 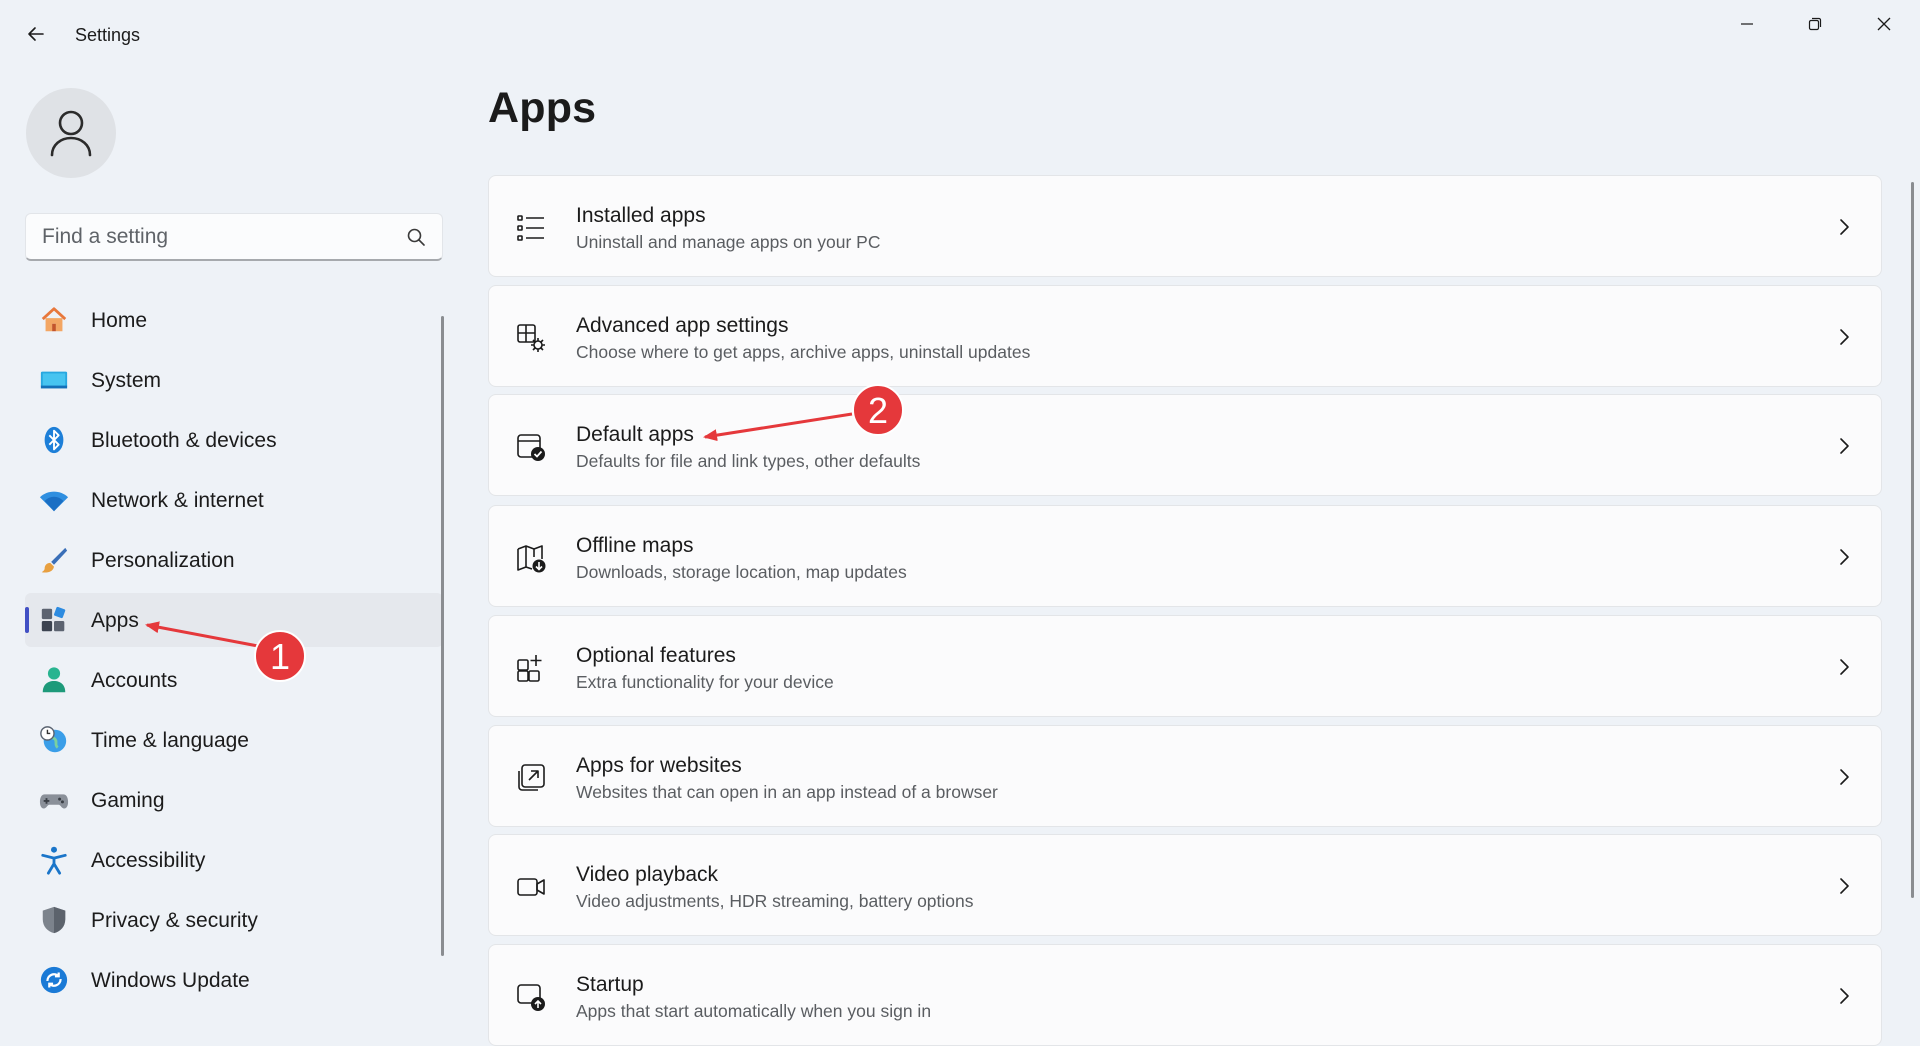 I want to click on card-subtitle: Extra functionality for your device, so click(x=705, y=682).